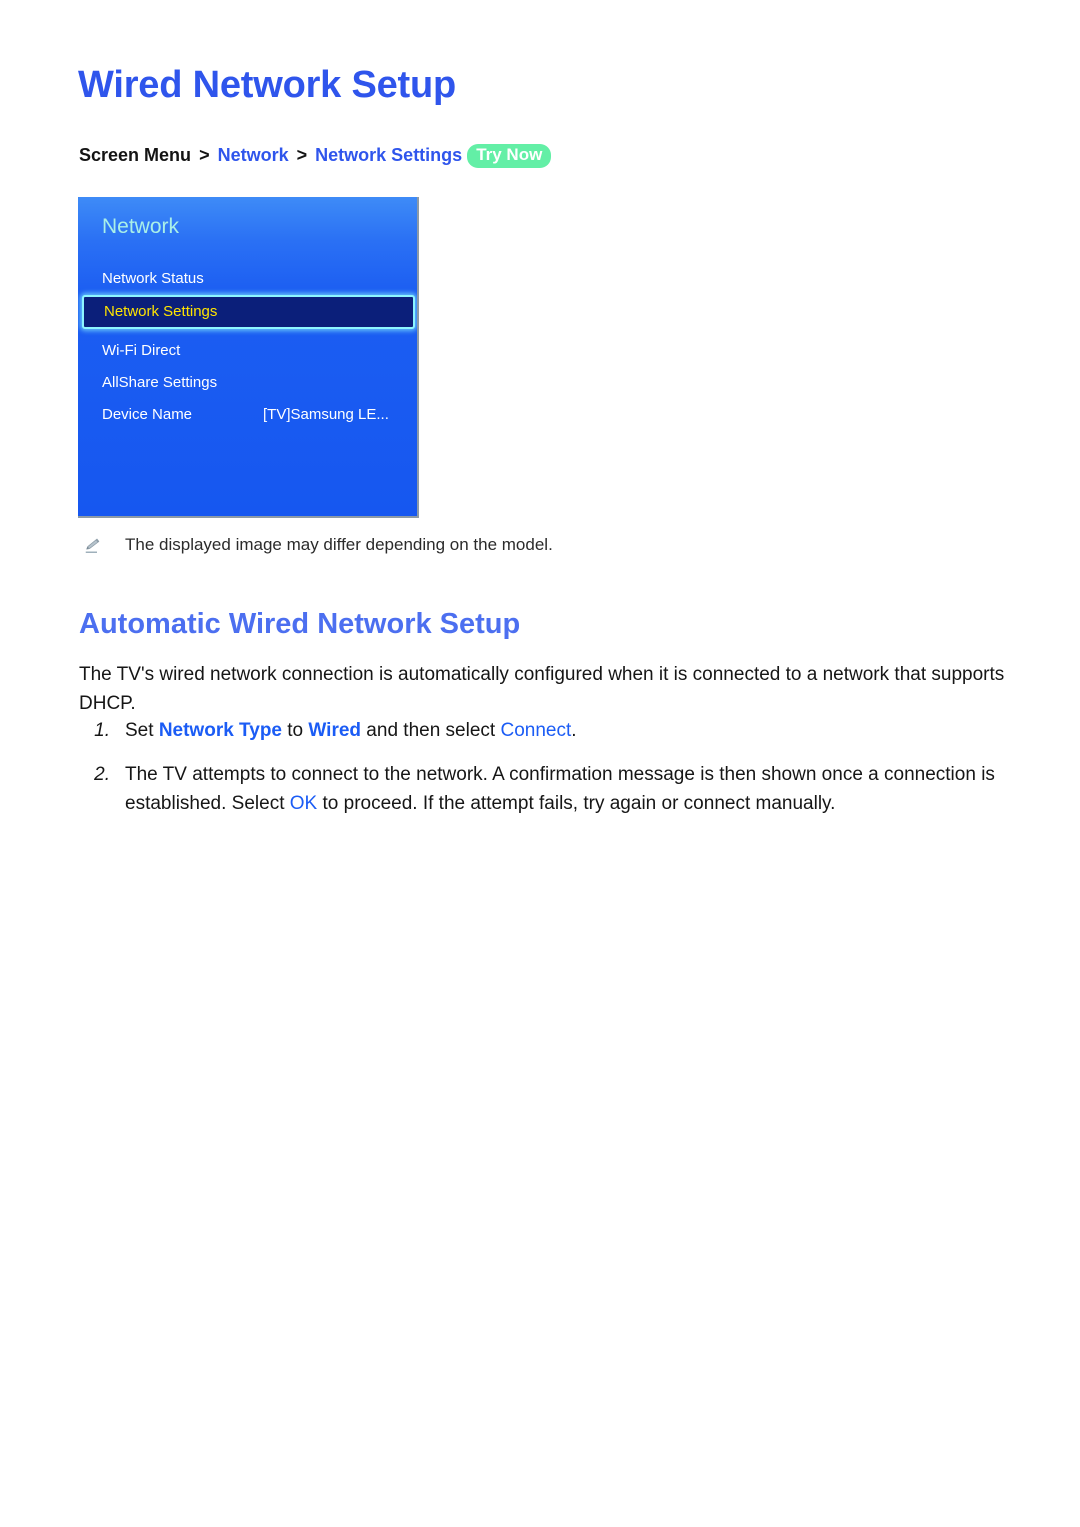  What do you see at coordinates (247, 351) in the screenshot?
I see `tv-menu-item-wi-fi-direct: Wi-Fi Direct` at bounding box center [247, 351].